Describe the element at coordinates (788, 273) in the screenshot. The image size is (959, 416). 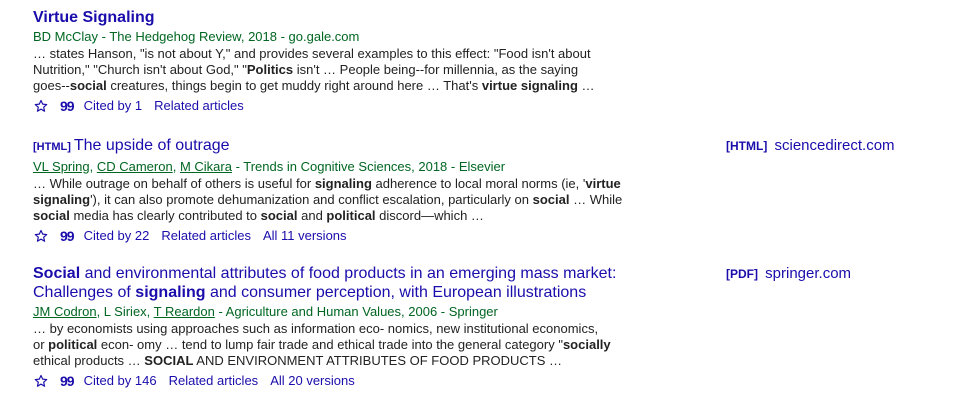
I see `fulltext-link: [PDF] springer.com` at that location.